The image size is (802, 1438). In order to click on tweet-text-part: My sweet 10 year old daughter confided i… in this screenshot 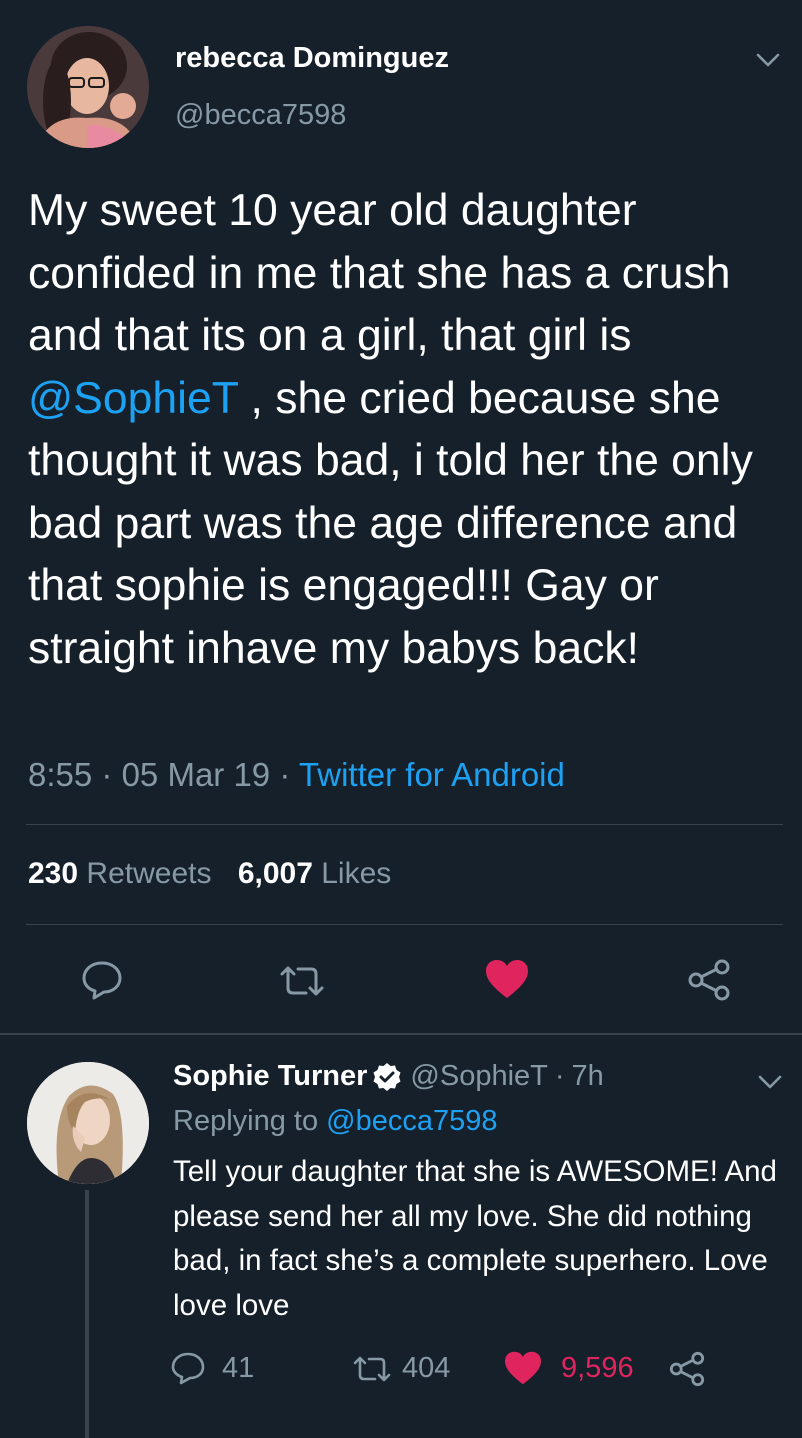, I will do `click(379, 273)`.